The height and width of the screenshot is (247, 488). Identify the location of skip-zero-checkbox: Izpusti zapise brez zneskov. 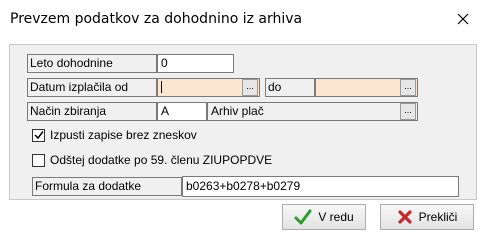
(114, 135).